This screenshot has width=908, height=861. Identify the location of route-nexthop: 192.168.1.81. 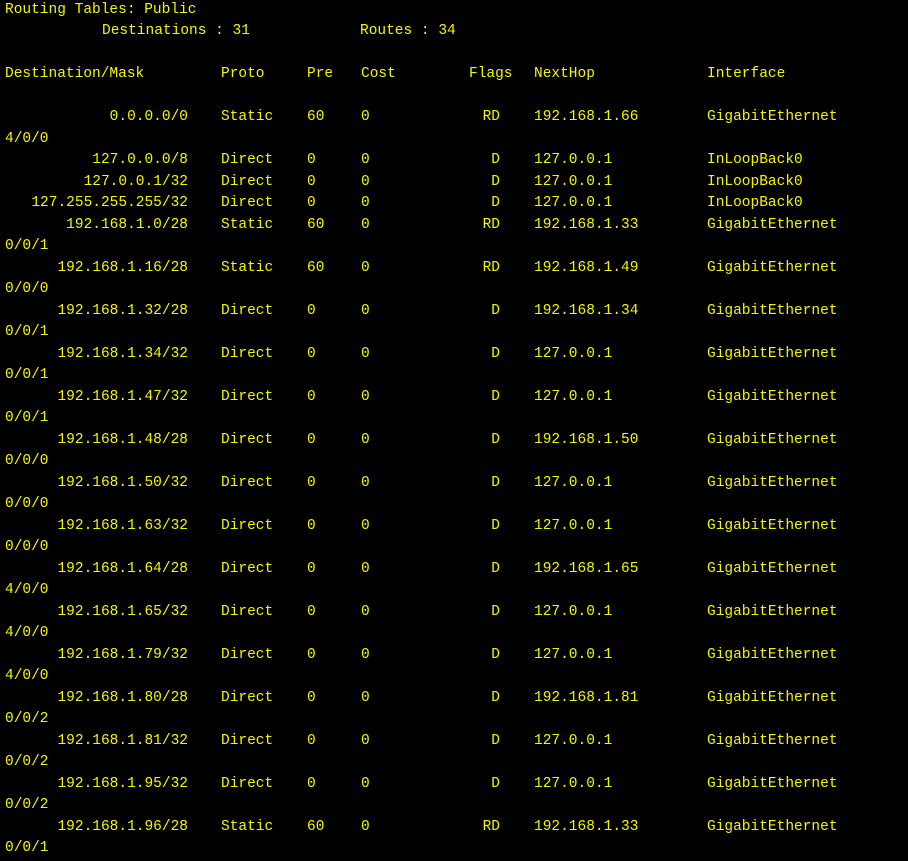
(586, 697).